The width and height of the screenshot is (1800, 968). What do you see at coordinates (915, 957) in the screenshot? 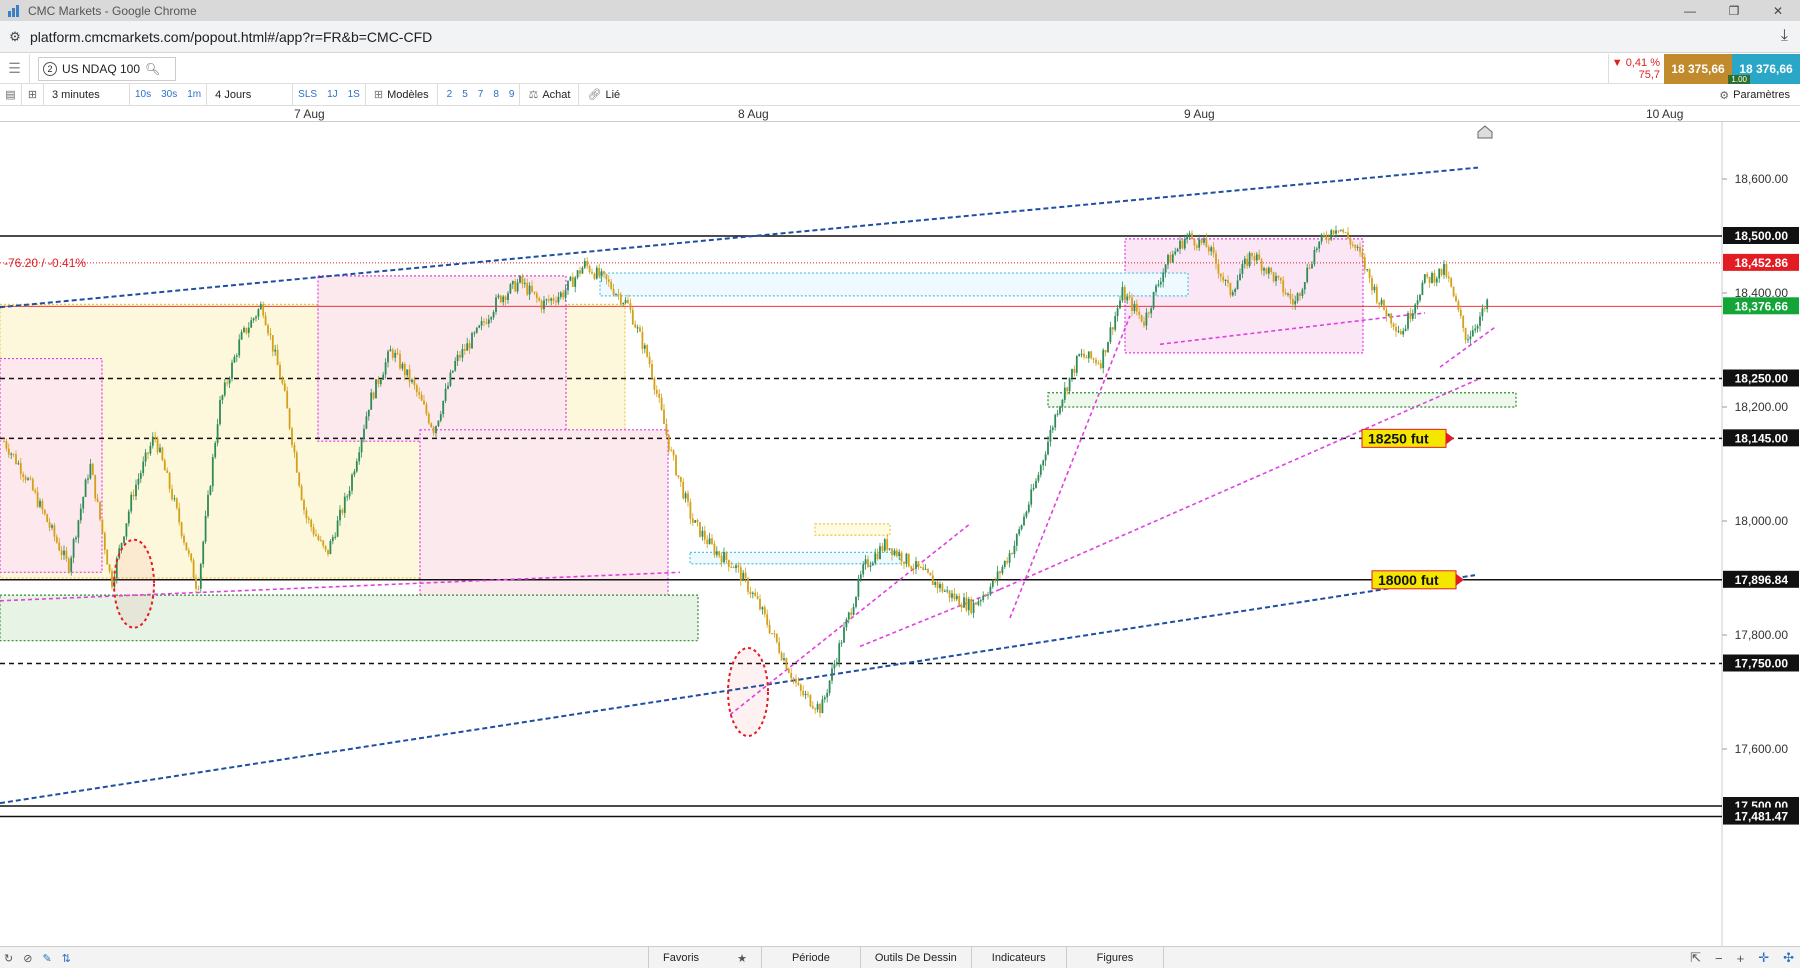
I see `tab-drawing-tools: Outils De Dessin` at bounding box center [915, 957].